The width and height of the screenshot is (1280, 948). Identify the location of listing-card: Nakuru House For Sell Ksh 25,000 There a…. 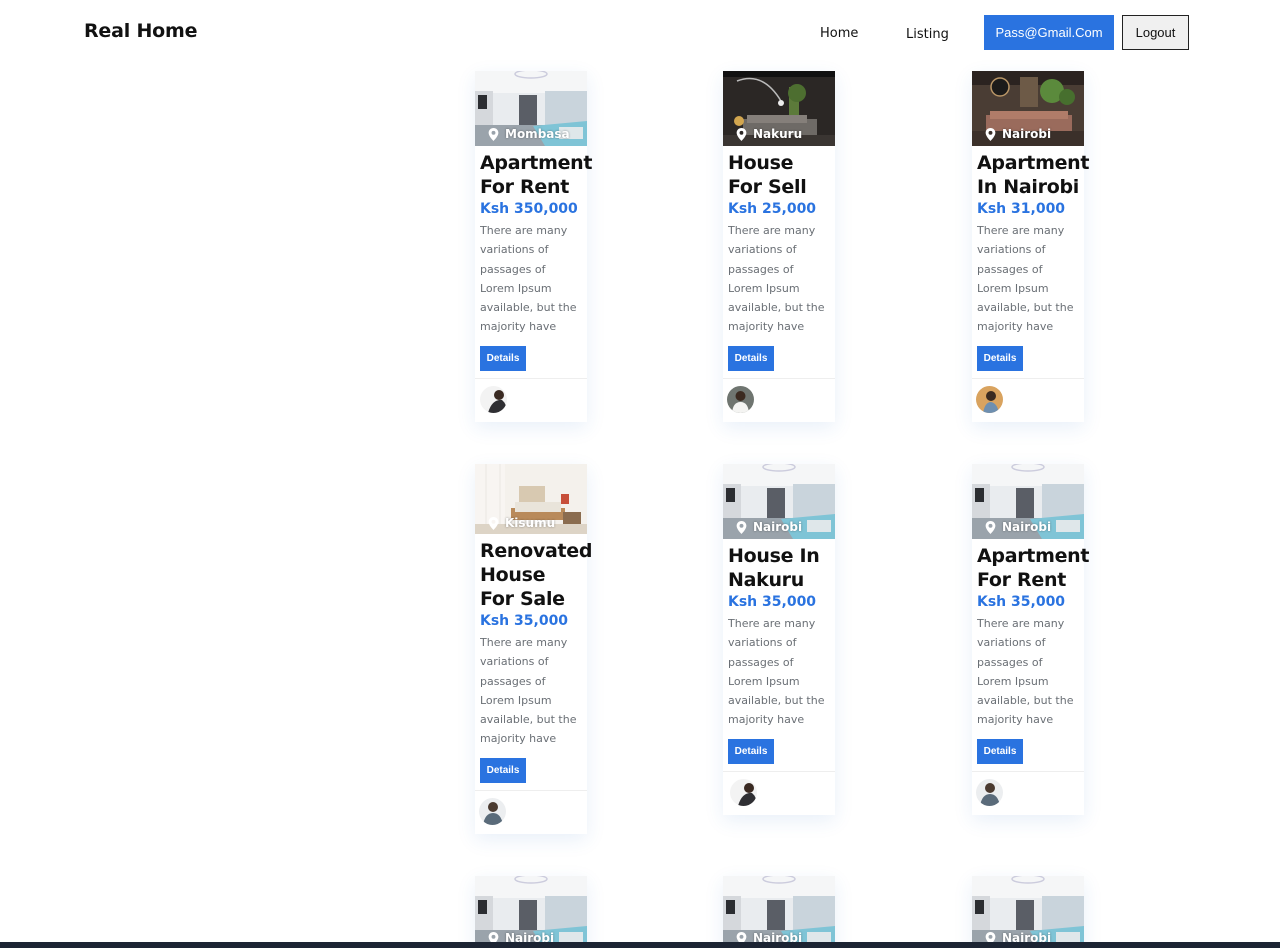
(779, 246).